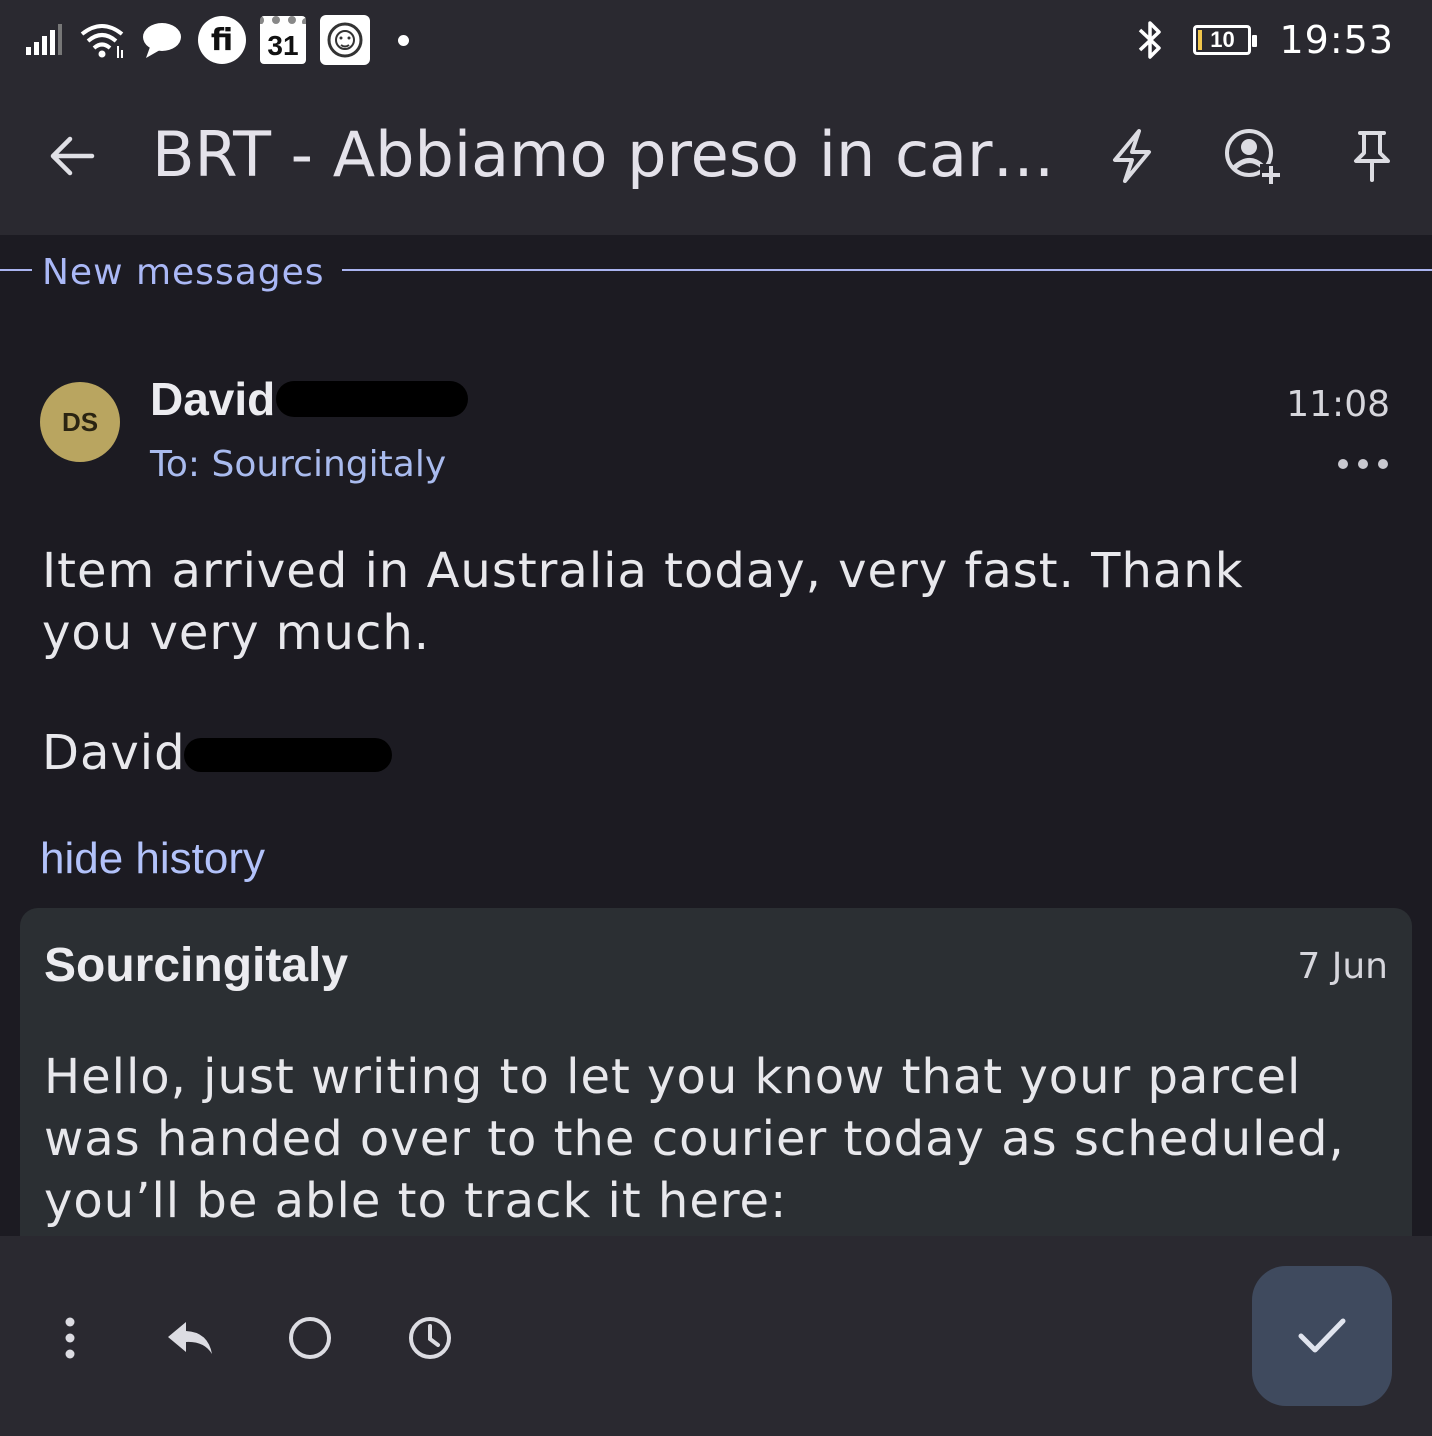  I want to click on status-icons-left: fi 31, so click(216, 40).